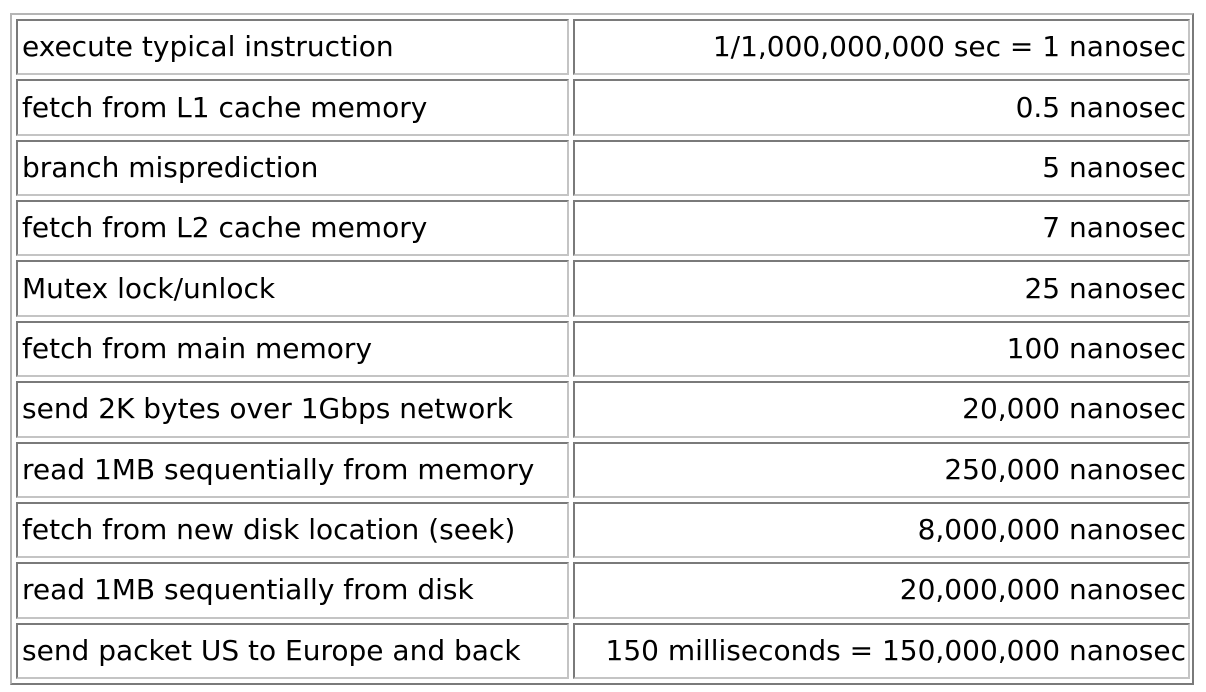 This screenshot has height=692, width=1206. I want to click on operation-cell: read 1MB sequentially from memory, so click(292, 469).